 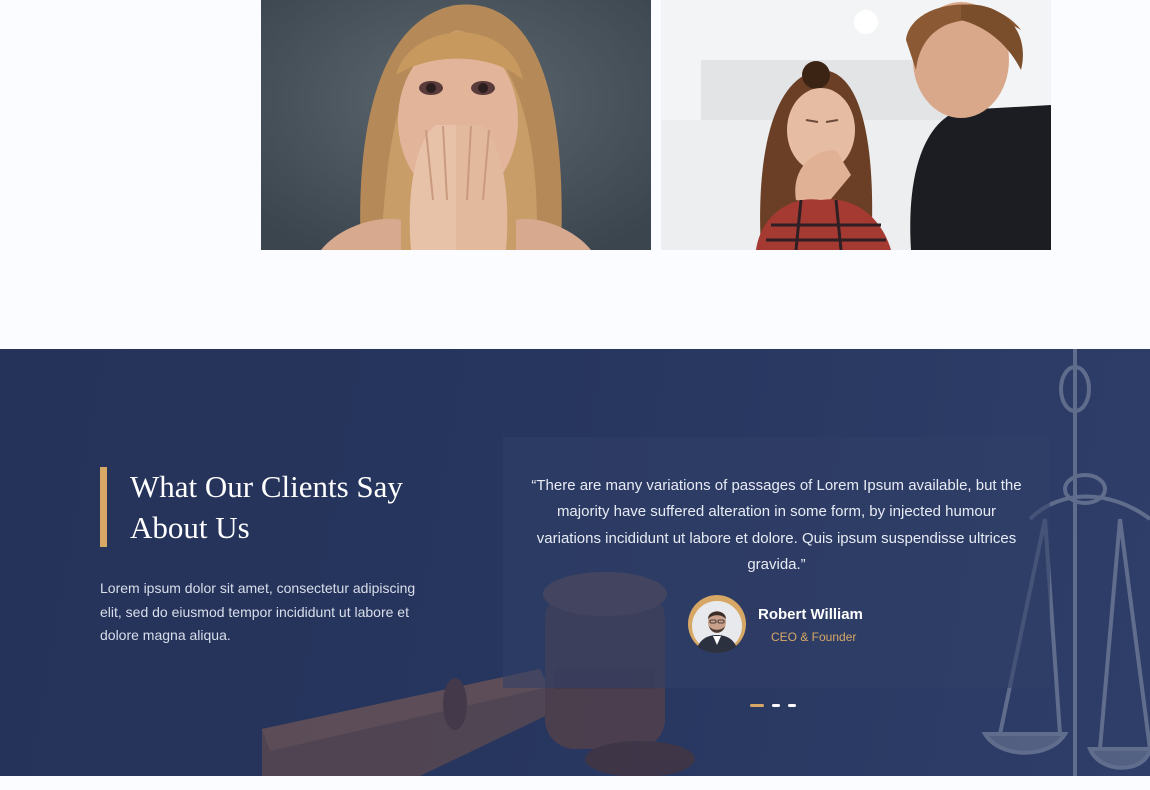 What do you see at coordinates (810, 614) in the screenshot?
I see `author-name: Robert William` at bounding box center [810, 614].